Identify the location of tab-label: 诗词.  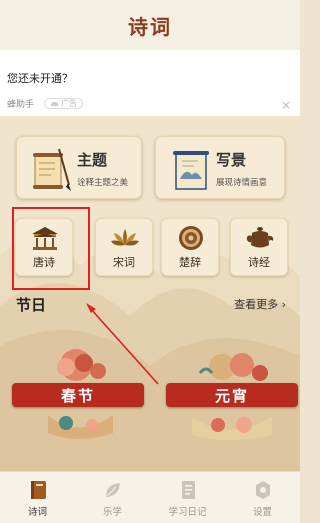
(37, 512).